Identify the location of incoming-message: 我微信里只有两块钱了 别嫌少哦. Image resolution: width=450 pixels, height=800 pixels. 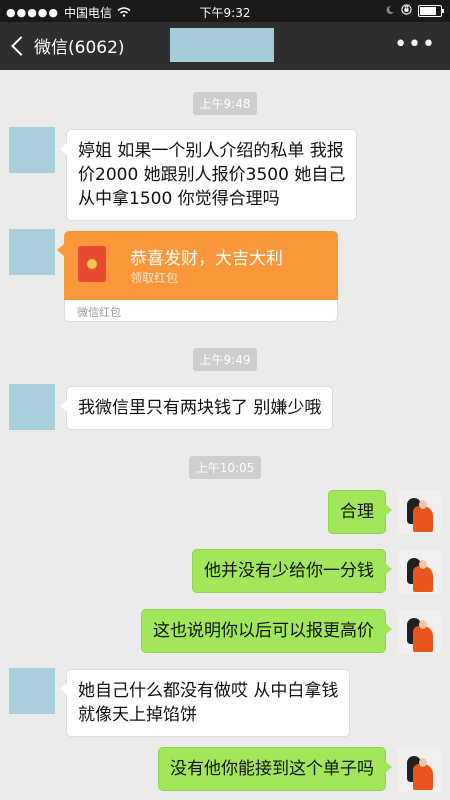
(196, 408).